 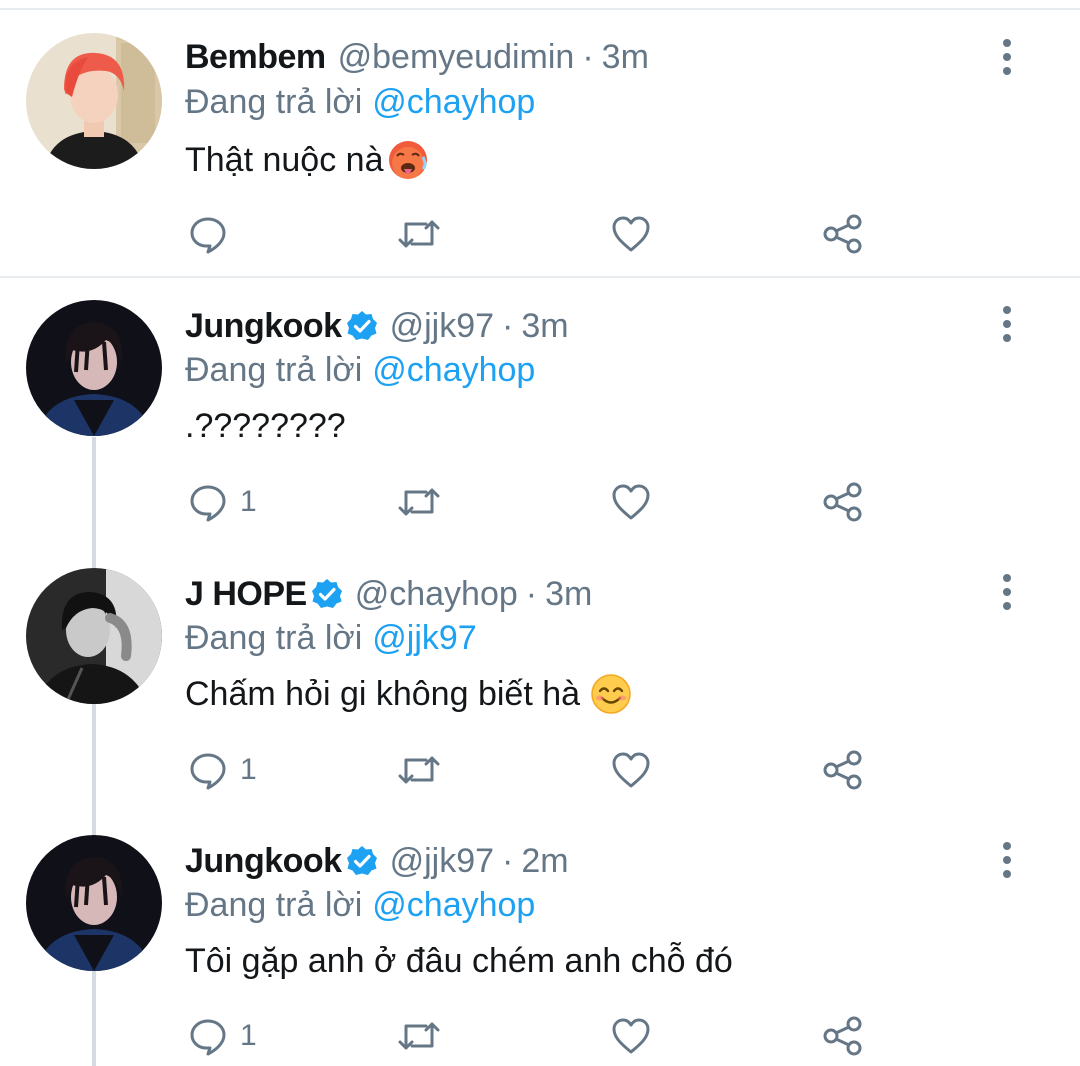 I want to click on tweet-header: Jungkook @jjk97 · 2m, so click(x=377, y=861).